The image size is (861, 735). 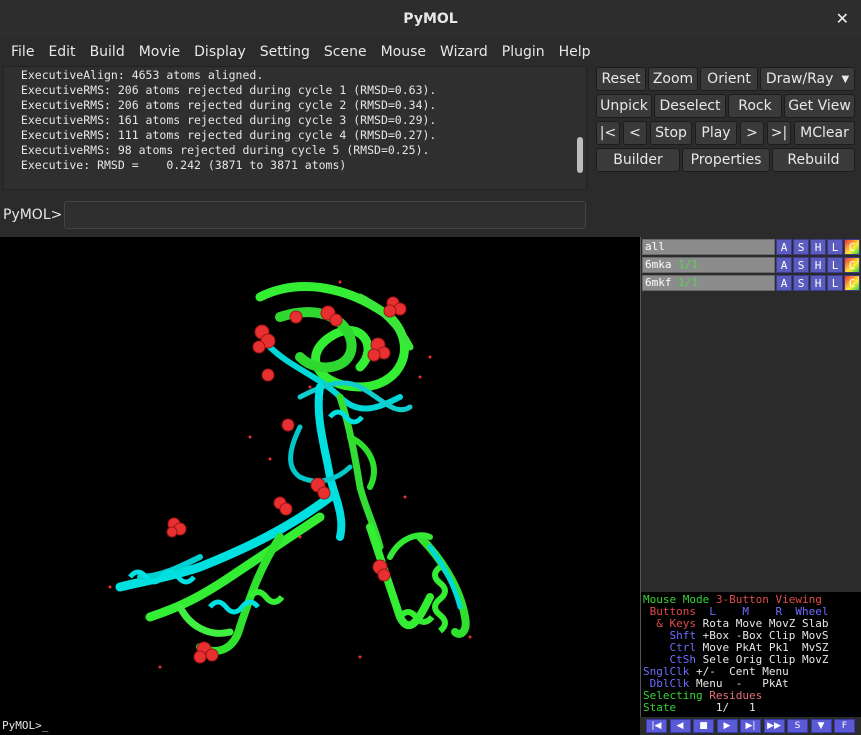 I want to click on next-frame-button: ▶|, so click(x=750, y=726).